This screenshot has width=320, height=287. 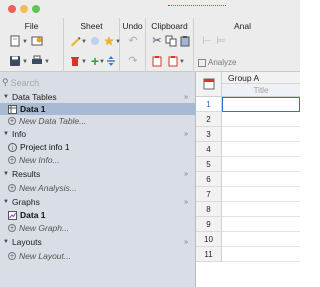 What do you see at coordinates (5, 82) in the screenshot?
I see `search-icon: ⚲` at bounding box center [5, 82].